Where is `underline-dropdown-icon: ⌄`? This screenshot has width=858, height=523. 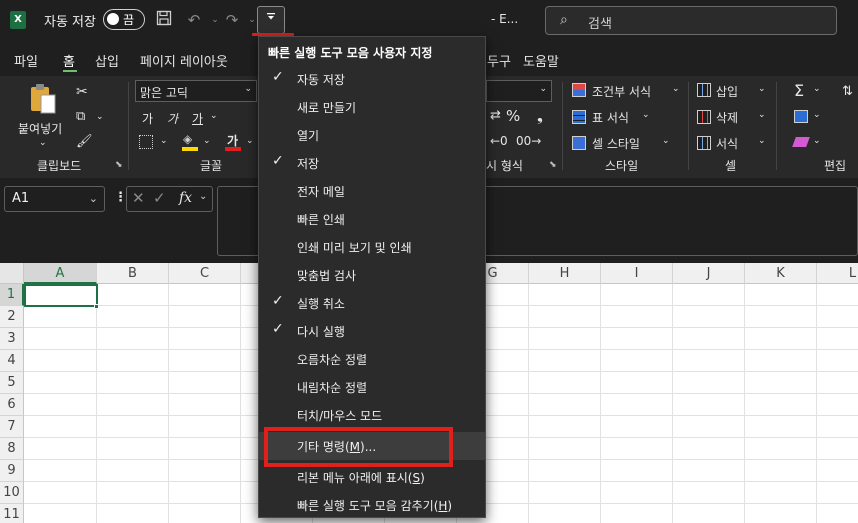 underline-dropdown-icon: ⌄ is located at coordinates (214, 116).